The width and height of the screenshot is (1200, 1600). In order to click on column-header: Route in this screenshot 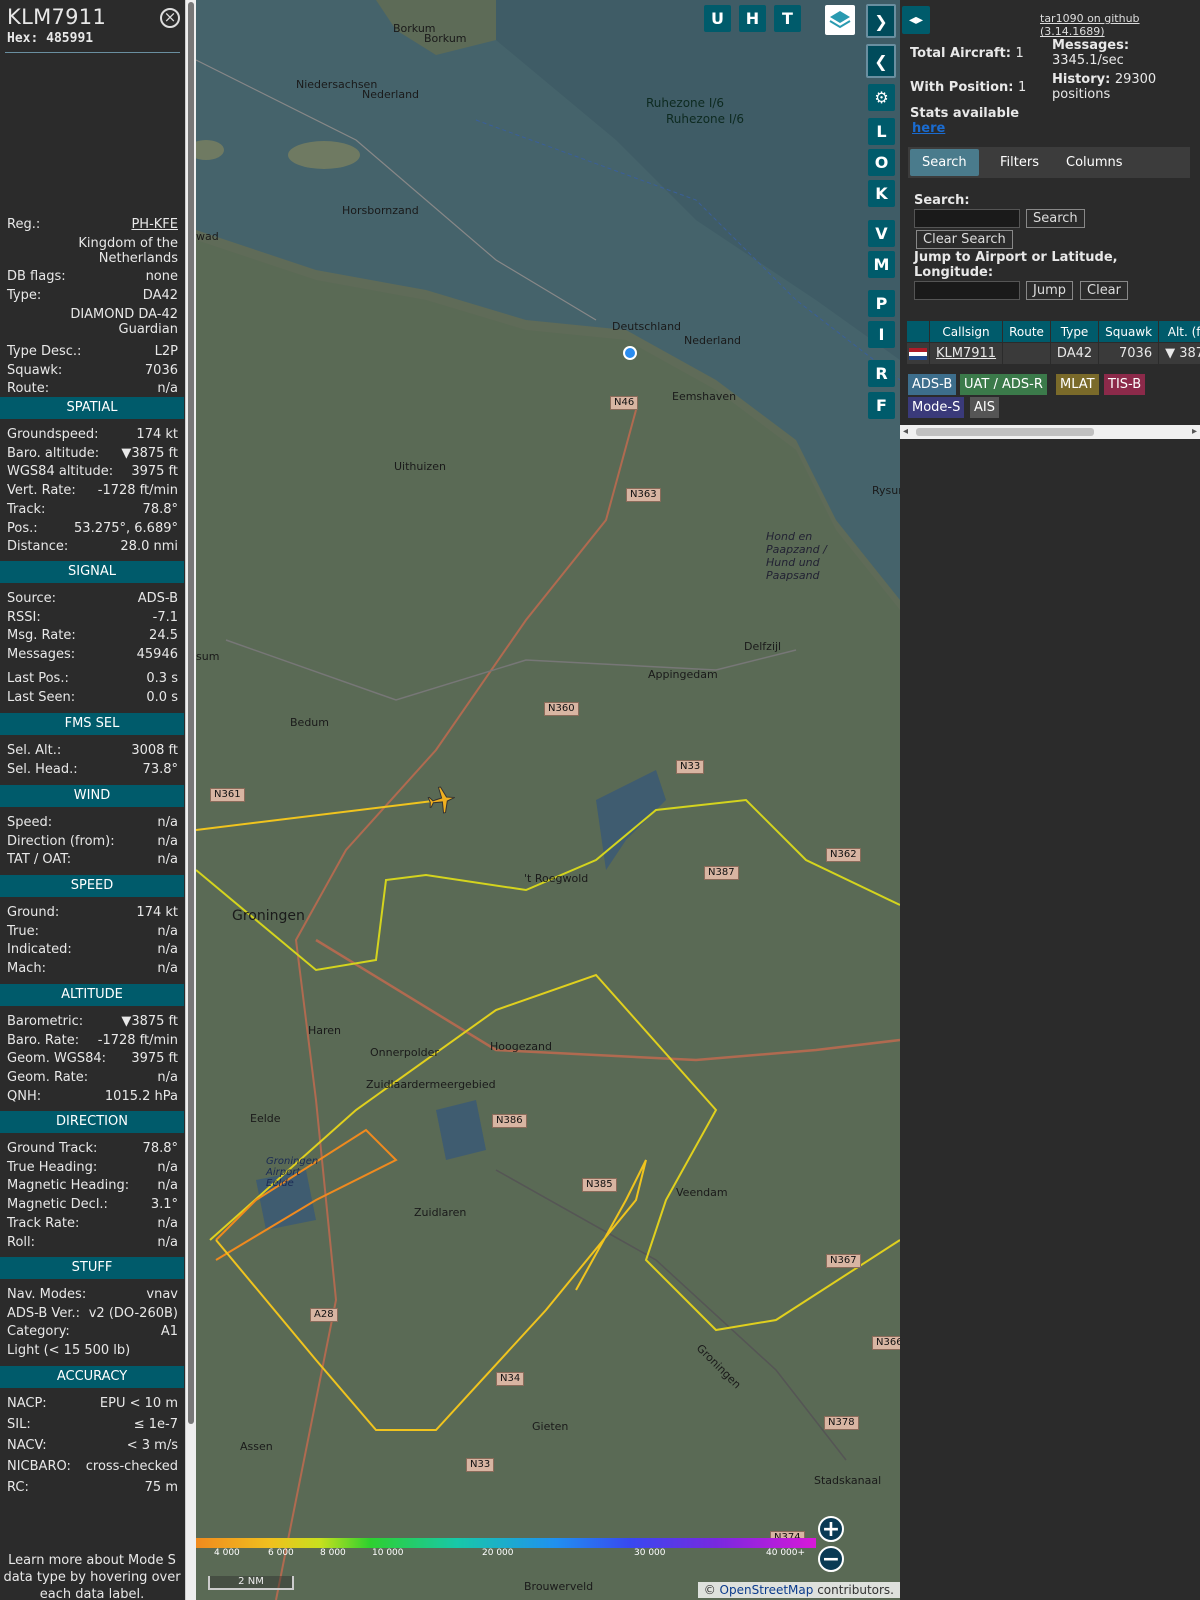, I will do `click(1026, 331)`.